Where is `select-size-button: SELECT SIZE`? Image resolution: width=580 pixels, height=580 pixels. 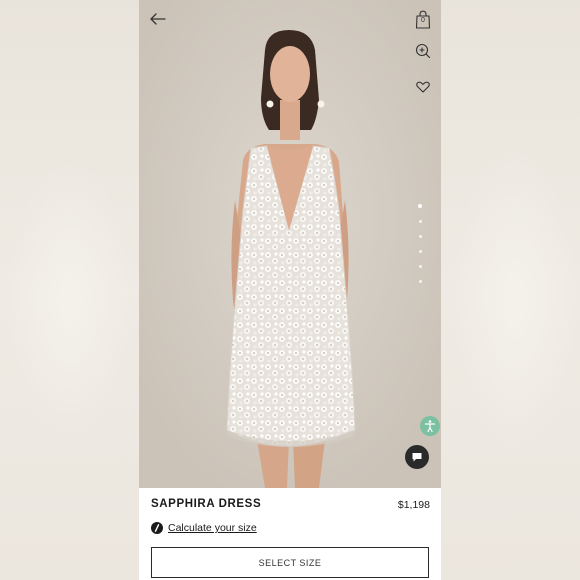
select-size-button: SELECT SIZE is located at coordinates (290, 562).